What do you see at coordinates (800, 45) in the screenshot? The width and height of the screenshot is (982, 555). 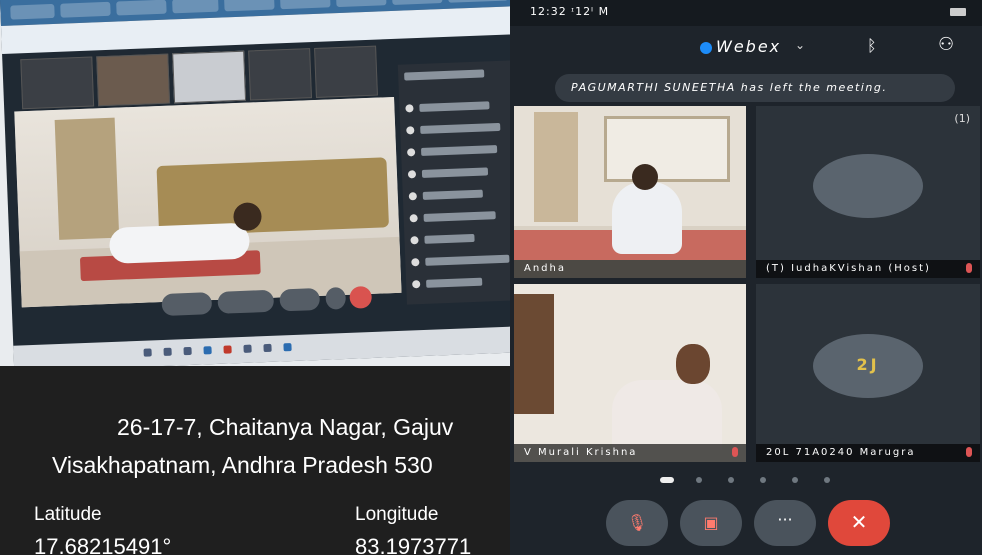 I see `chevron-down-icon: ⌄` at bounding box center [800, 45].